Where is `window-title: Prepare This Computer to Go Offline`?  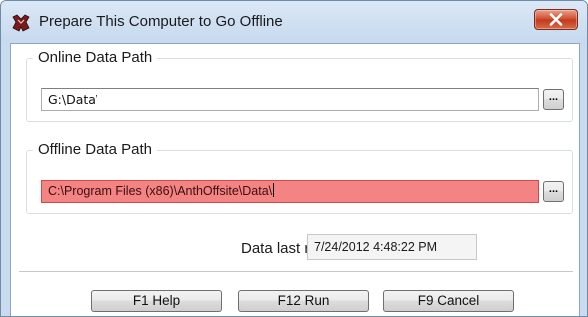 window-title: Prepare This Computer to Go Offline is located at coordinates (161, 21).